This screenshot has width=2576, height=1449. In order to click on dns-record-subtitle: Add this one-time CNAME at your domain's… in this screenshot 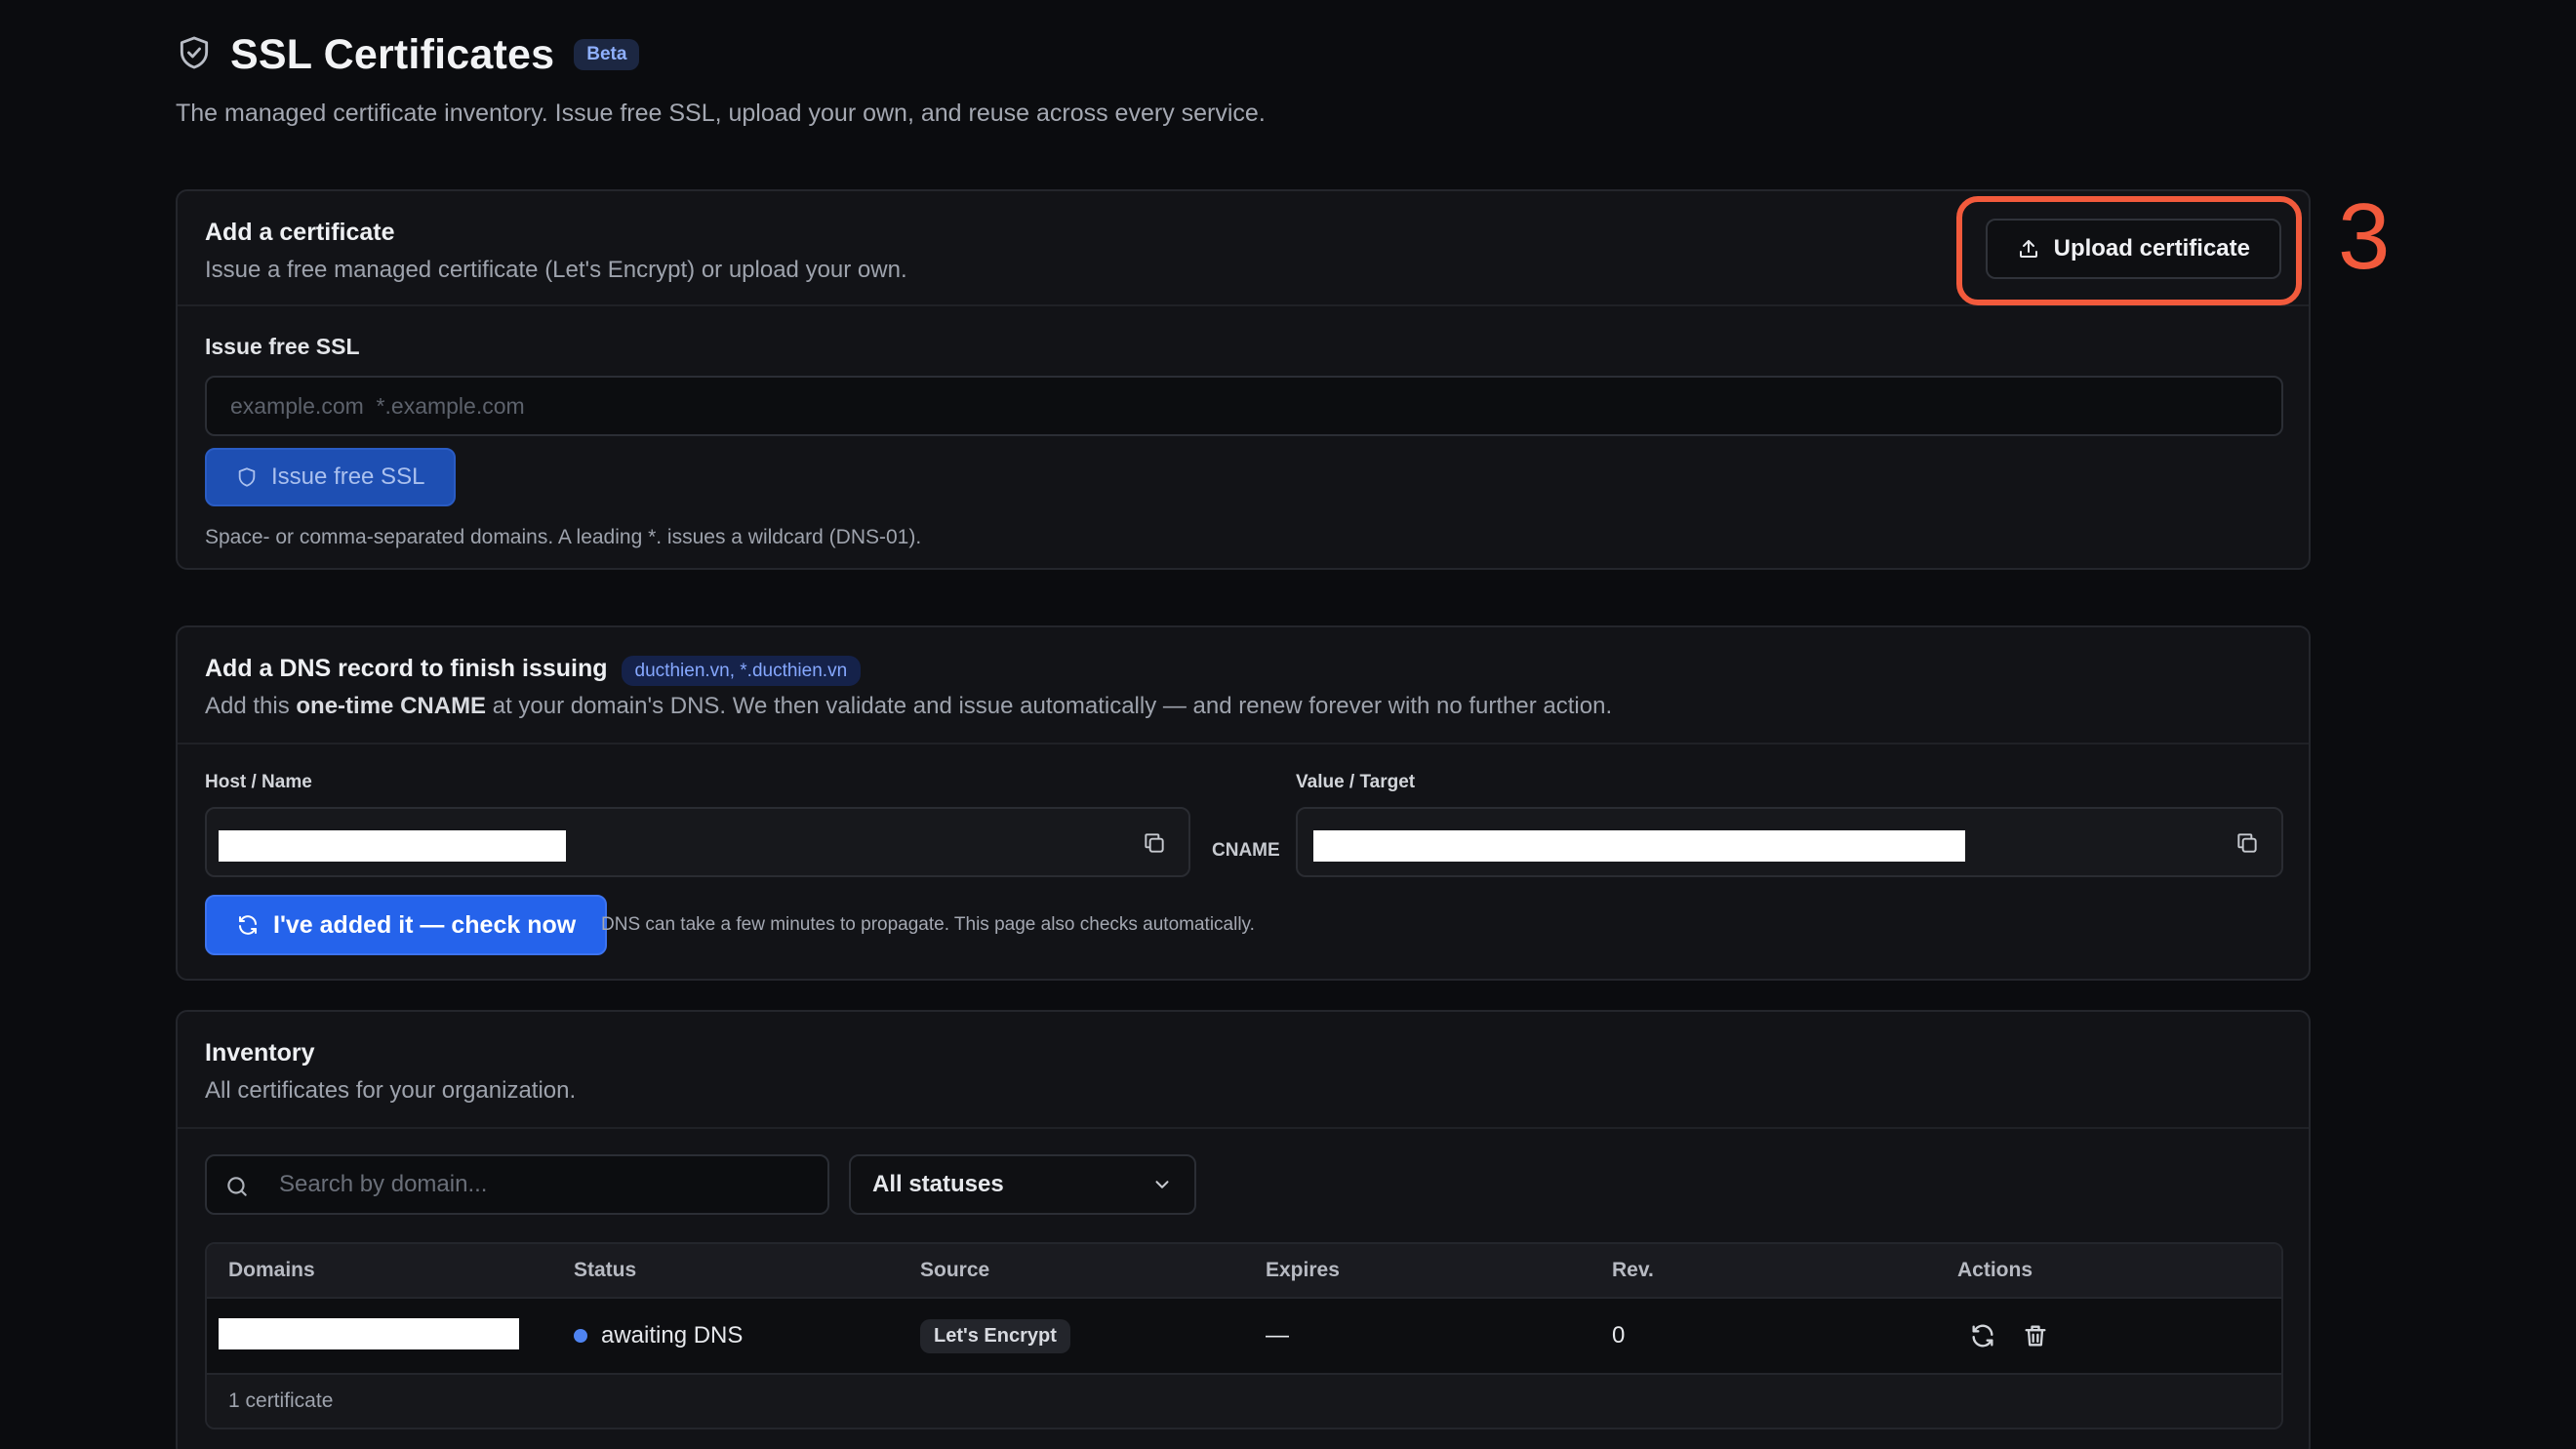, I will do `click(1243, 706)`.